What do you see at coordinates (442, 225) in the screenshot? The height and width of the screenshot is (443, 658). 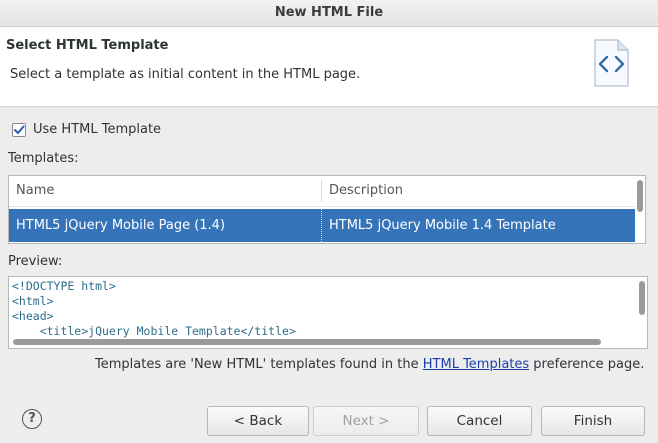 I see `template-description-cell: HTML5 jQuery Mobile 1.4 Template` at bounding box center [442, 225].